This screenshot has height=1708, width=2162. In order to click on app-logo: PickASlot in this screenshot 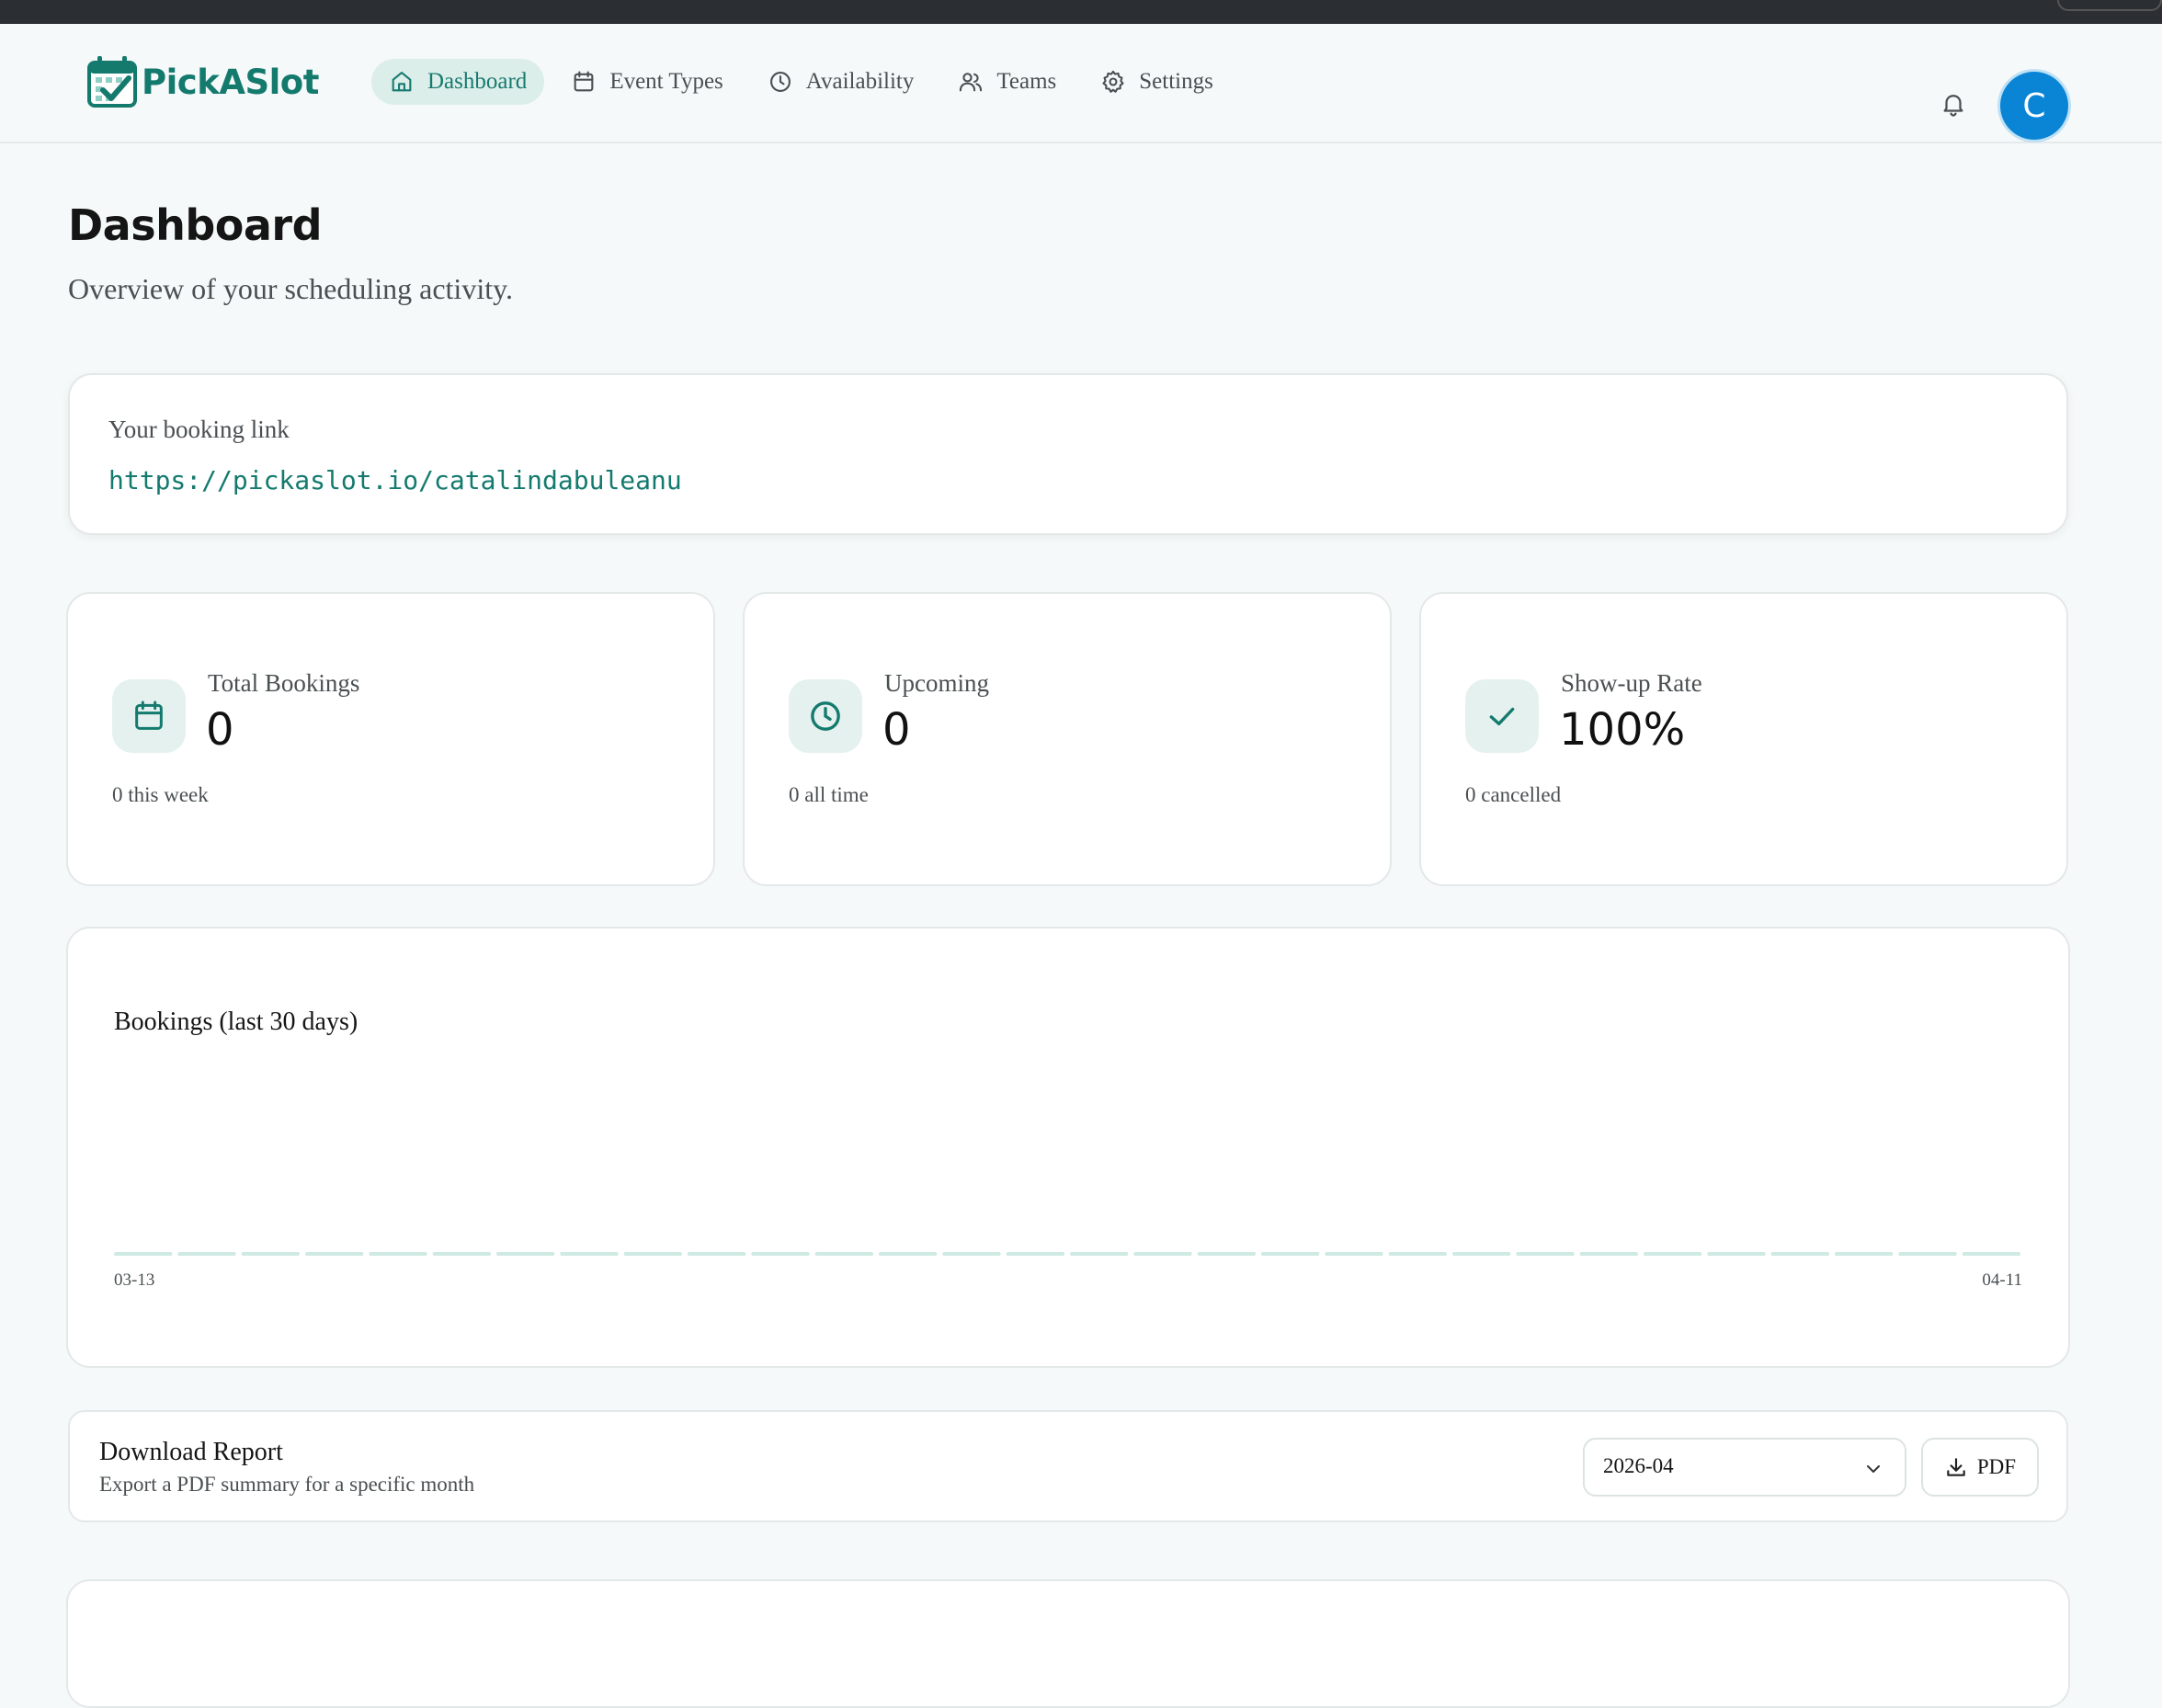, I will do `click(203, 81)`.